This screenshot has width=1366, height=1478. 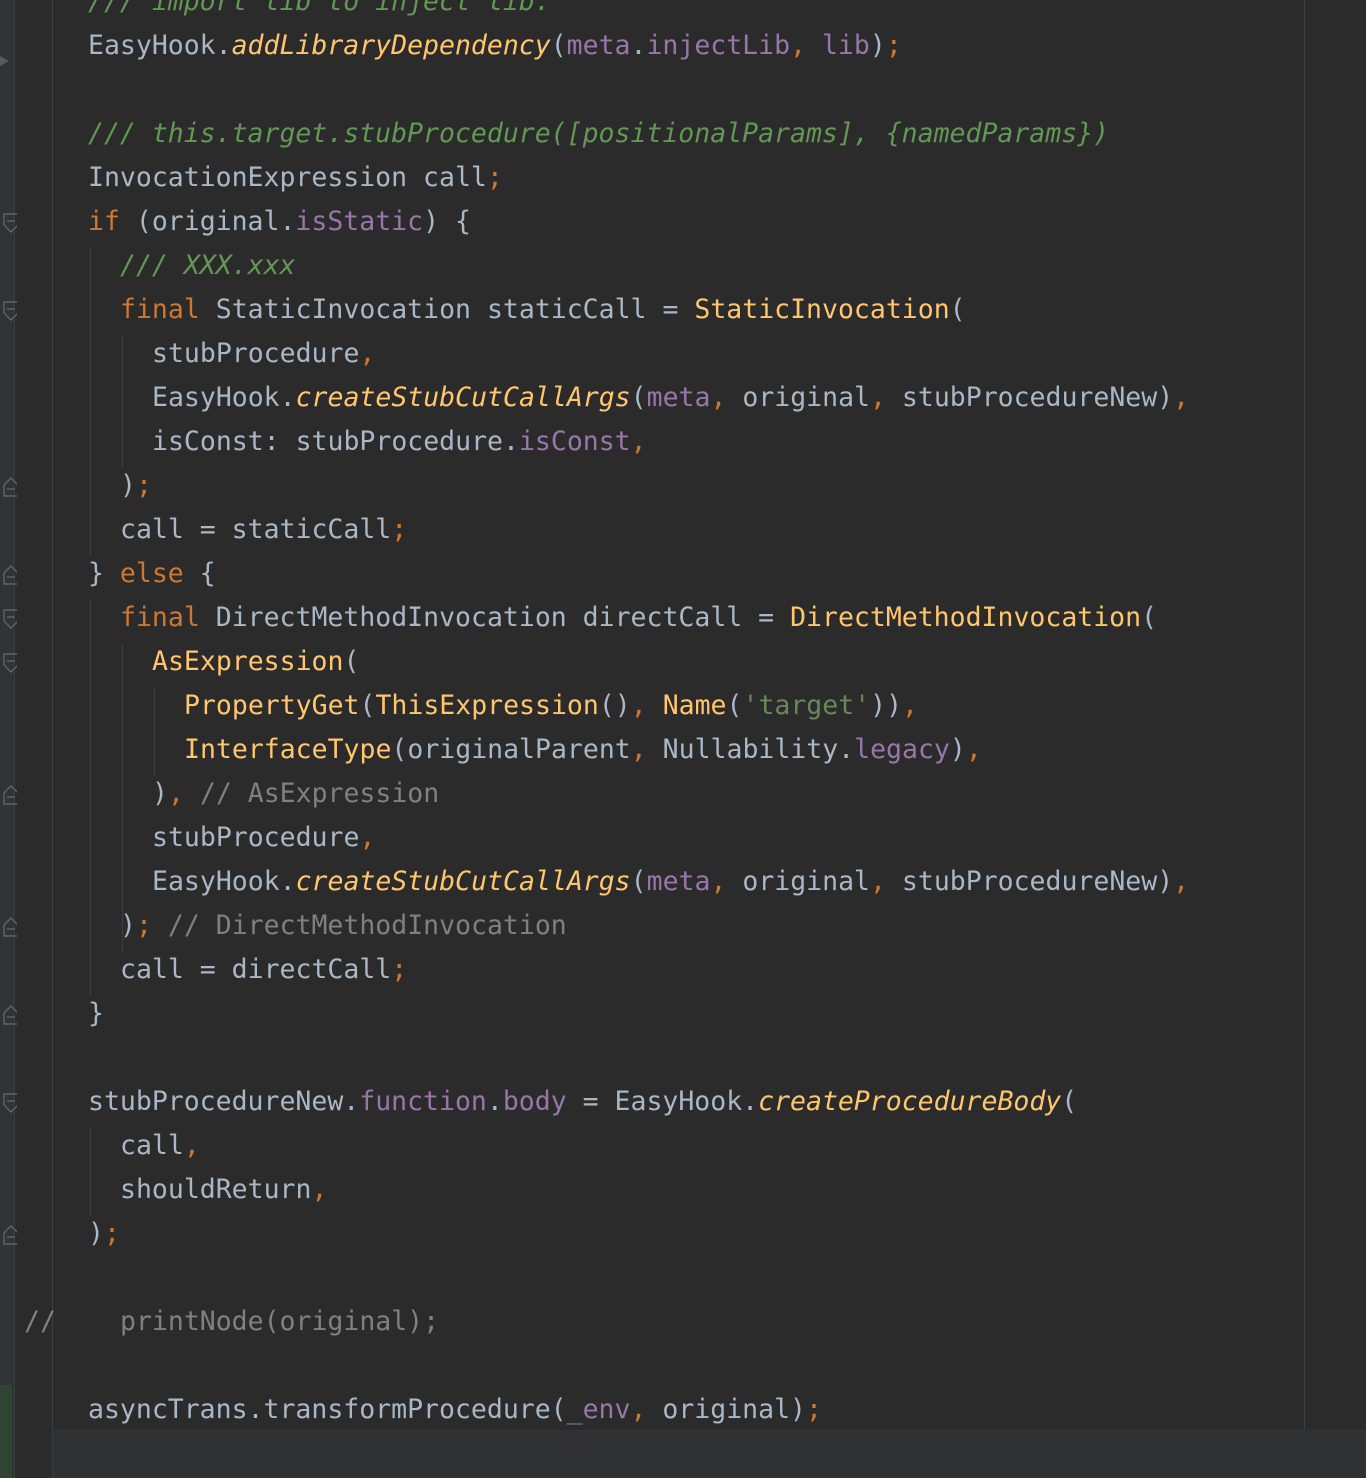 I want to click on code-line: }, so click(x=96, y=1014).